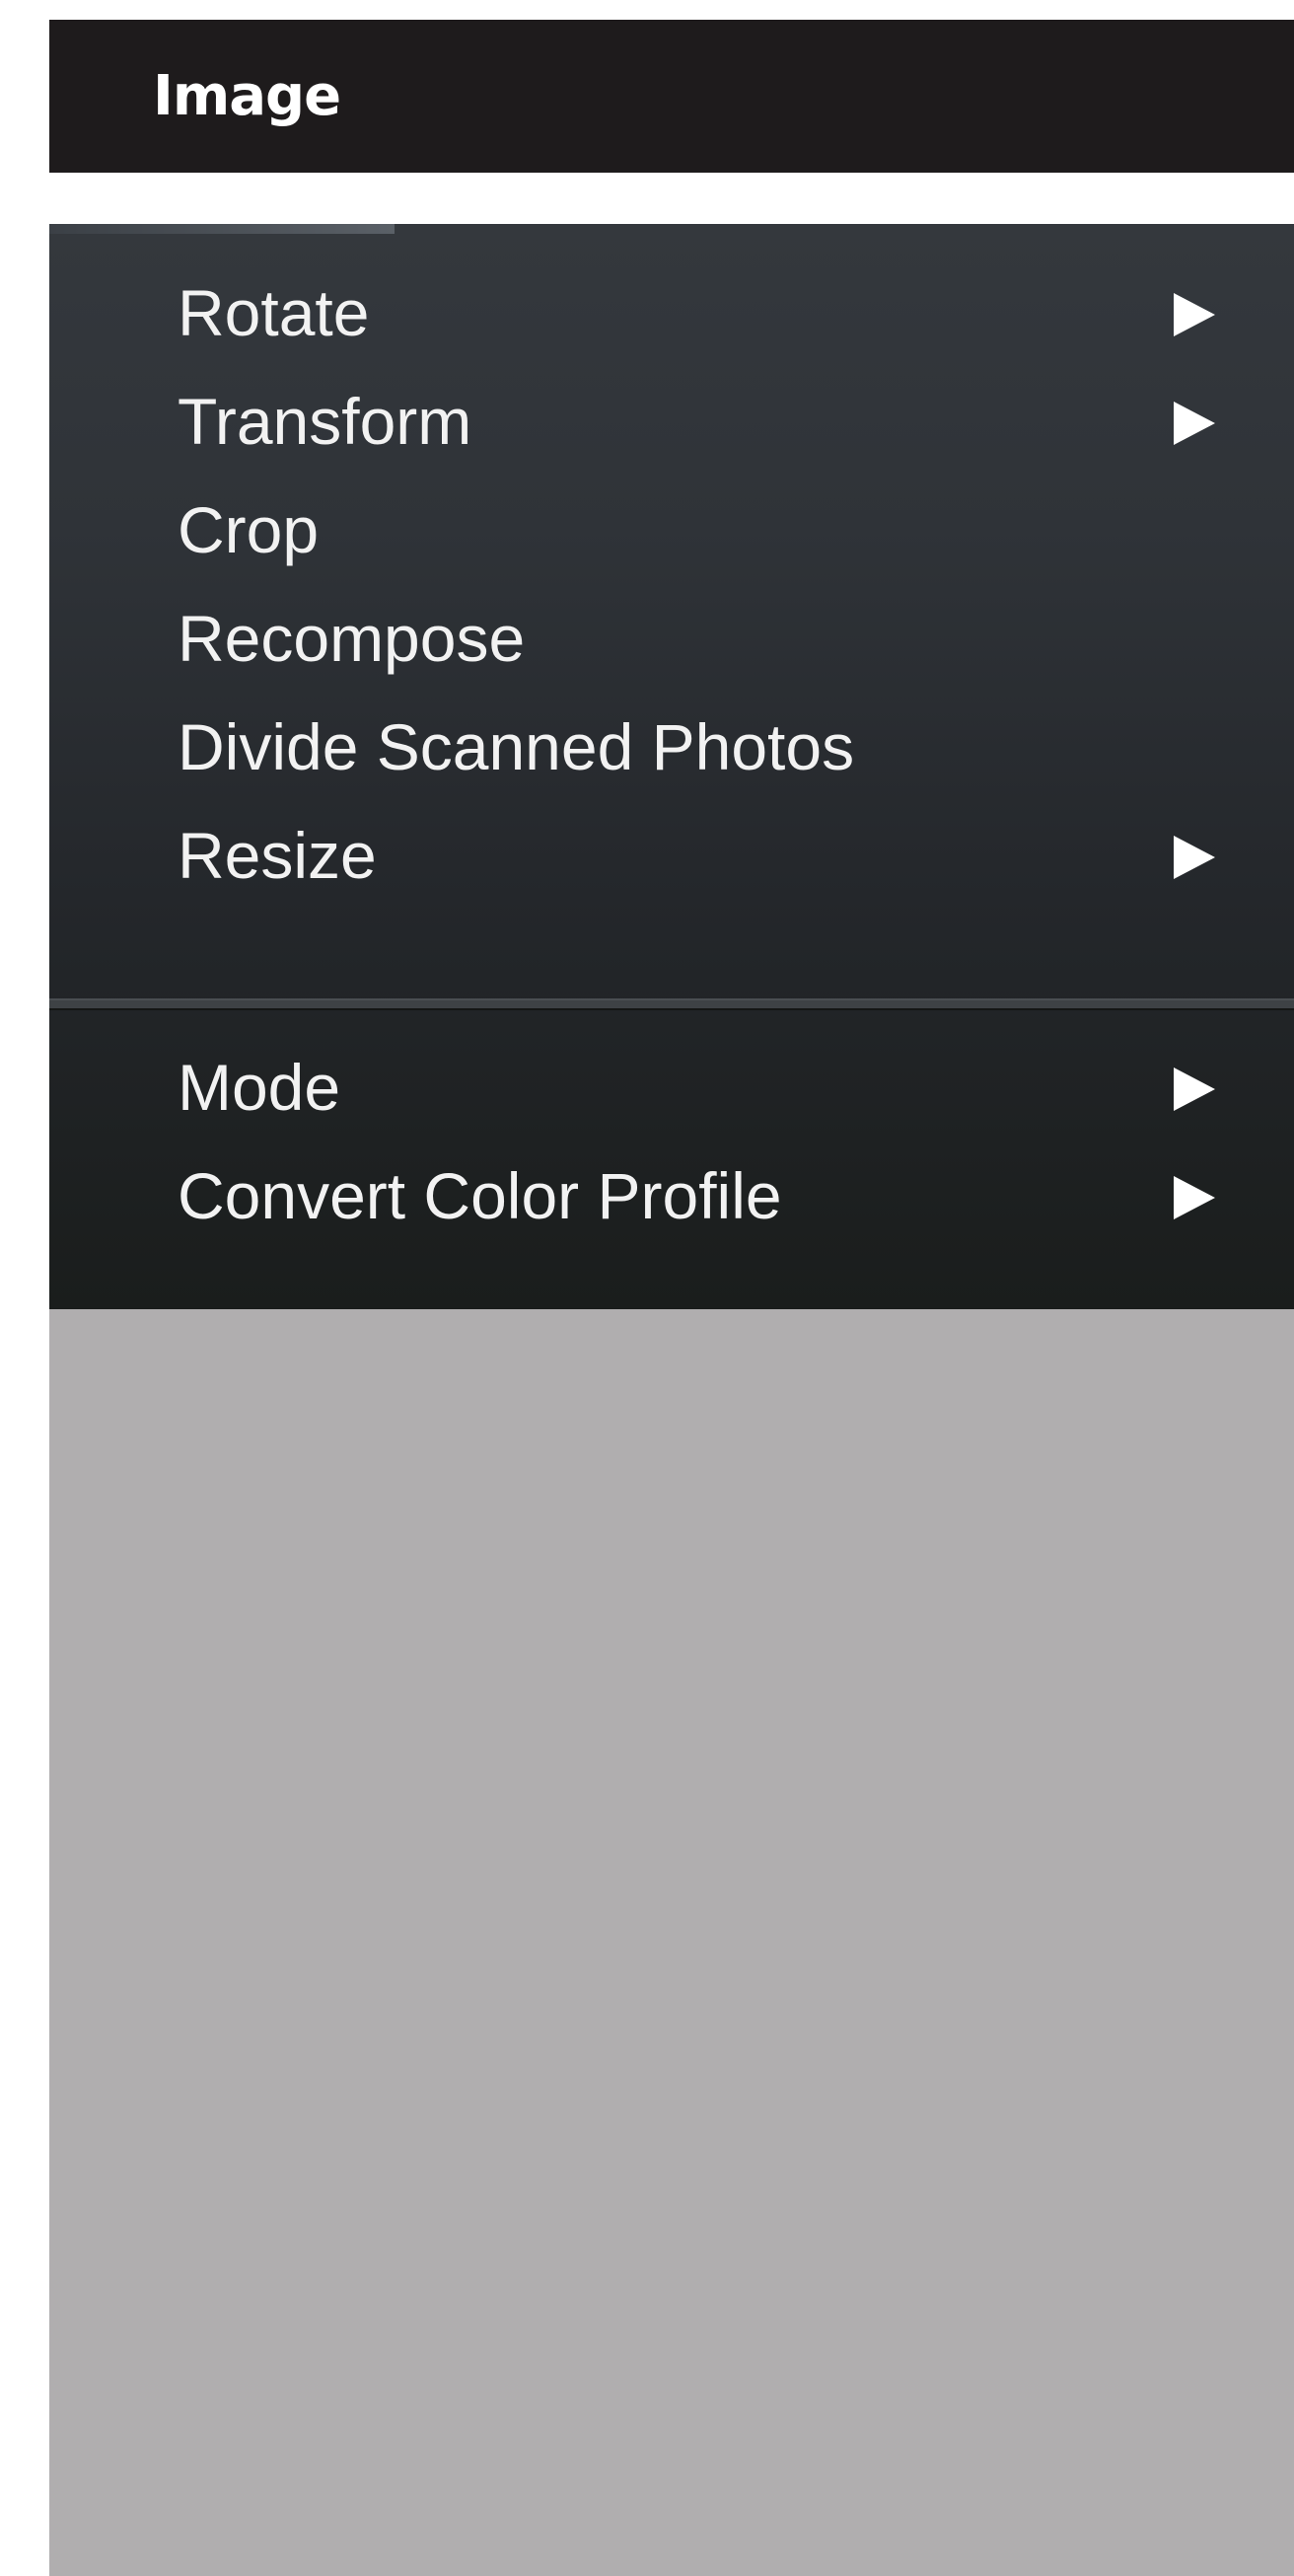 This screenshot has height=2576, width=1294. I want to click on menu-item-transform: Transform, so click(672, 421).